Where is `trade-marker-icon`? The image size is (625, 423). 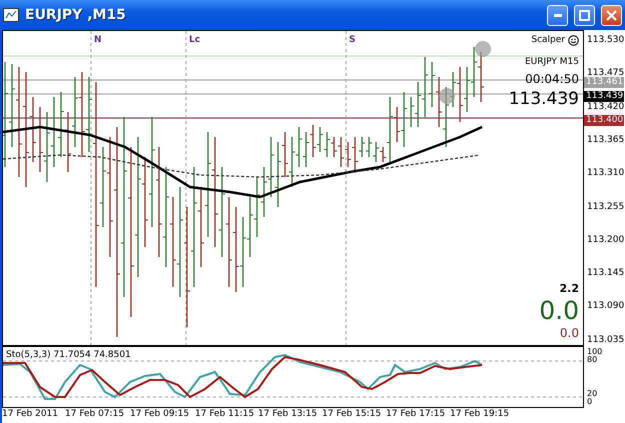
trade-marker-icon is located at coordinates (483, 49).